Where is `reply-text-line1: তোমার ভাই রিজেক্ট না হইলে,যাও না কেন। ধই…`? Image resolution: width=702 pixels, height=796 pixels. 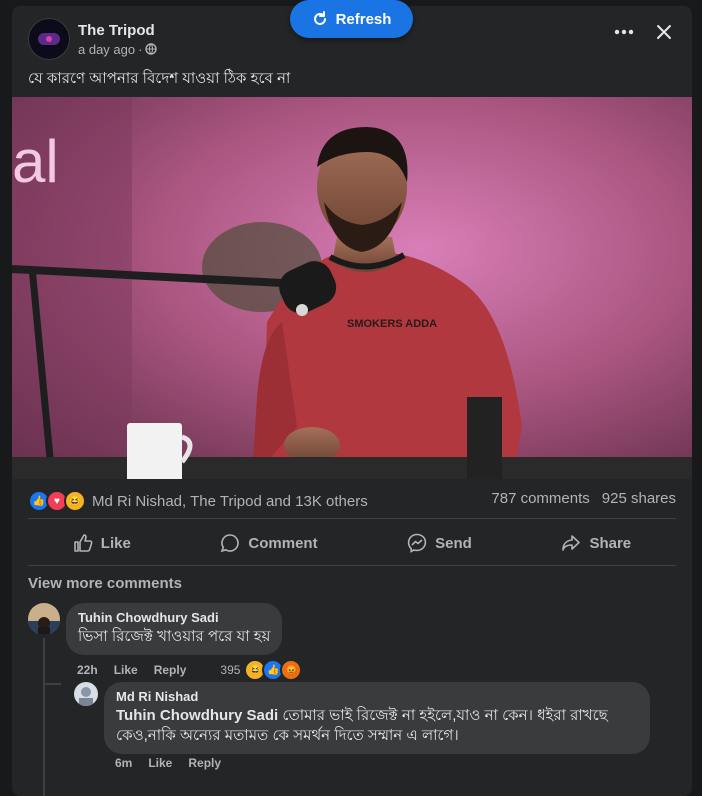
reply-text-line1: তোমার ভাই রিজেক্ট না হইলে,যাও না কেন। ধই… is located at coordinates (445, 715).